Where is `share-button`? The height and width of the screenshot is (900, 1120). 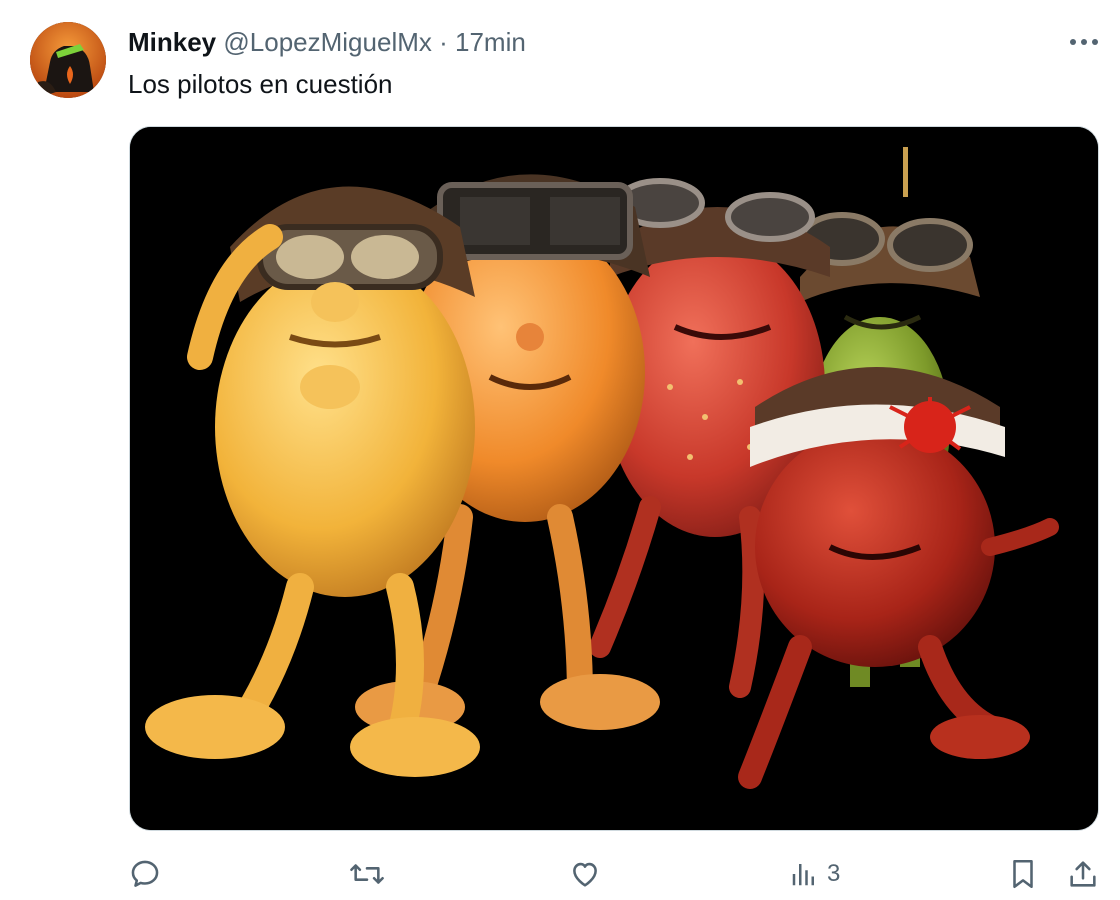 share-button is located at coordinates (1083, 874).